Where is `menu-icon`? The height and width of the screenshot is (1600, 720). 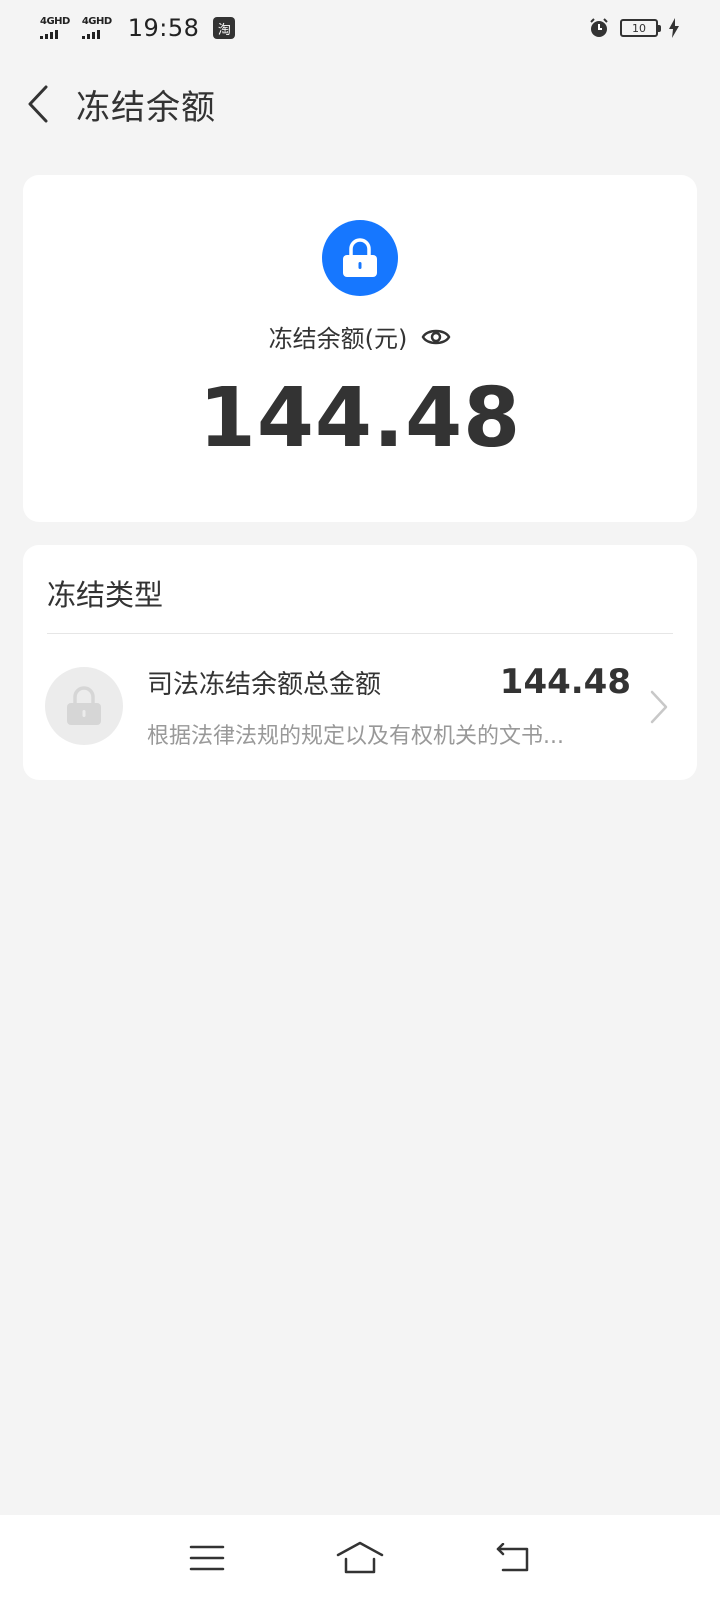
menu-icon is located at coordinates (206, 1557).